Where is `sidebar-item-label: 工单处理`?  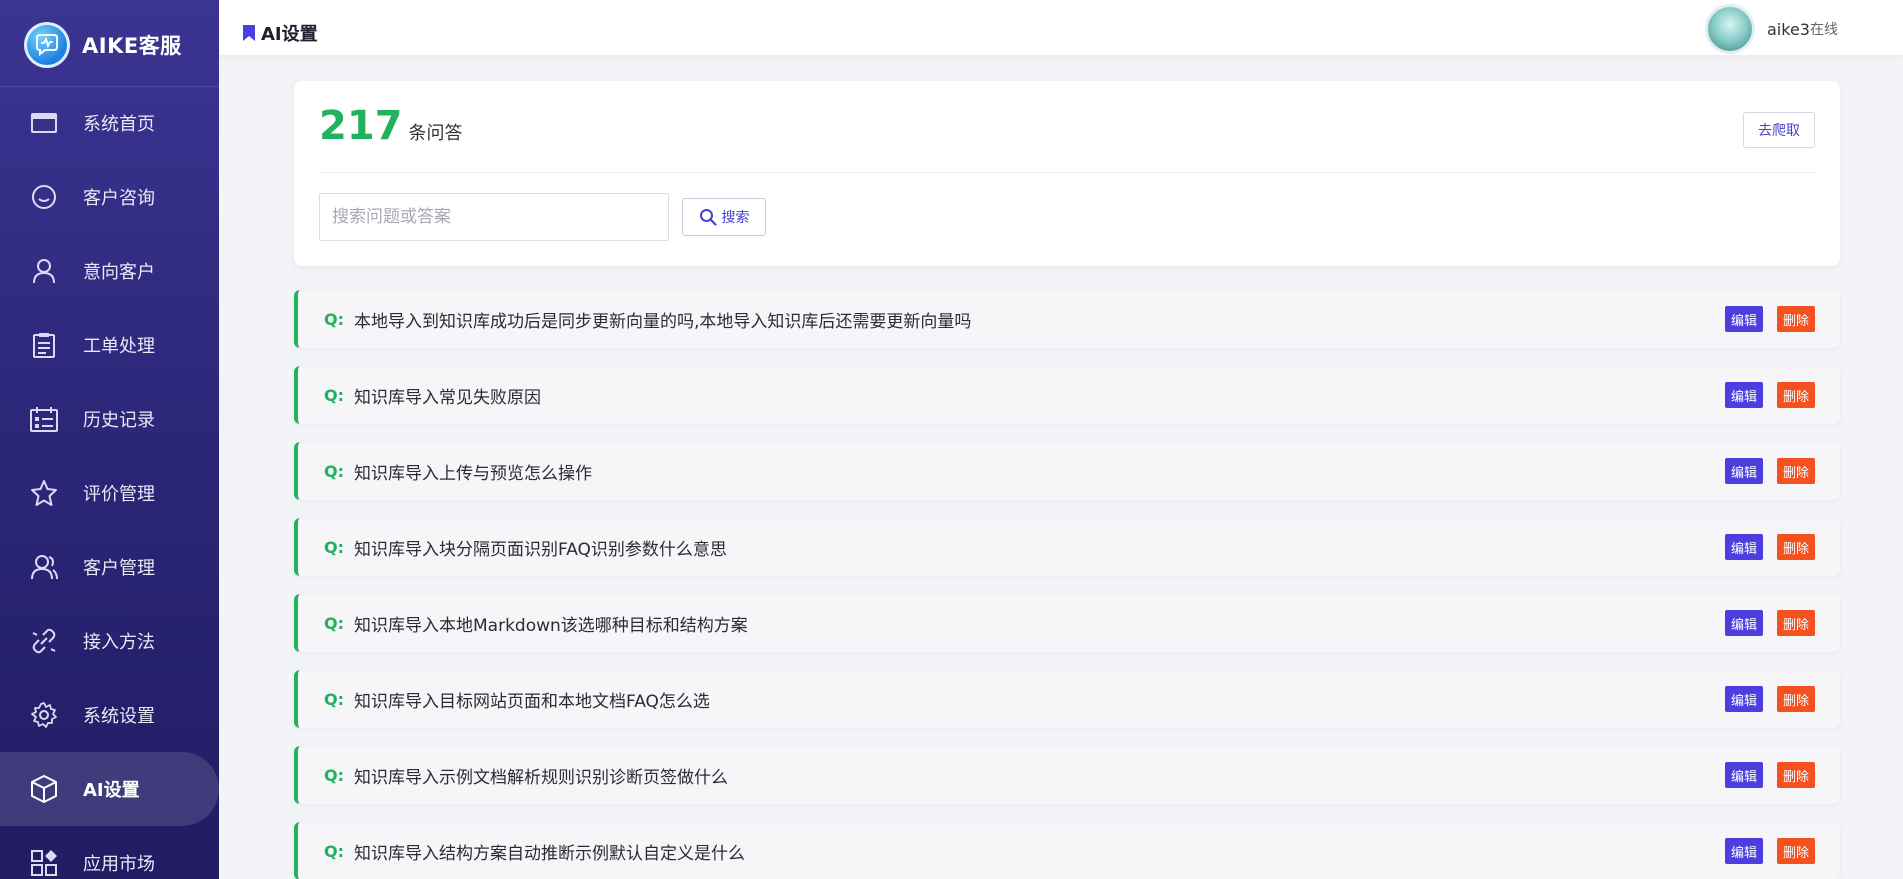 sidebar-item-label: 工单处理 is located at coordinates (119, 346).